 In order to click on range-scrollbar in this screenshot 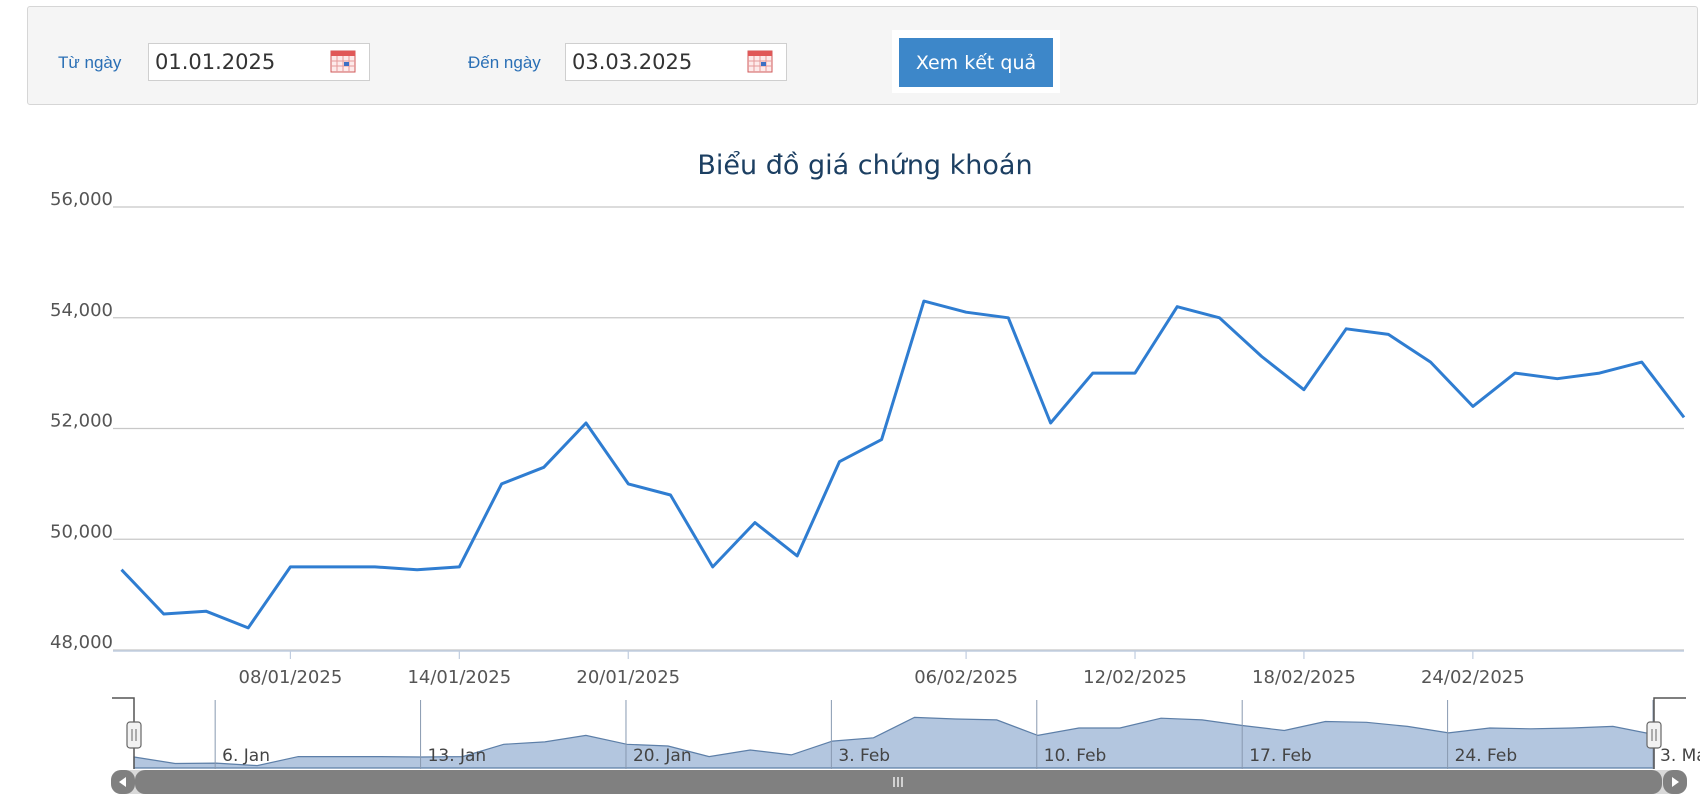, I will do `click(899, 782)`.